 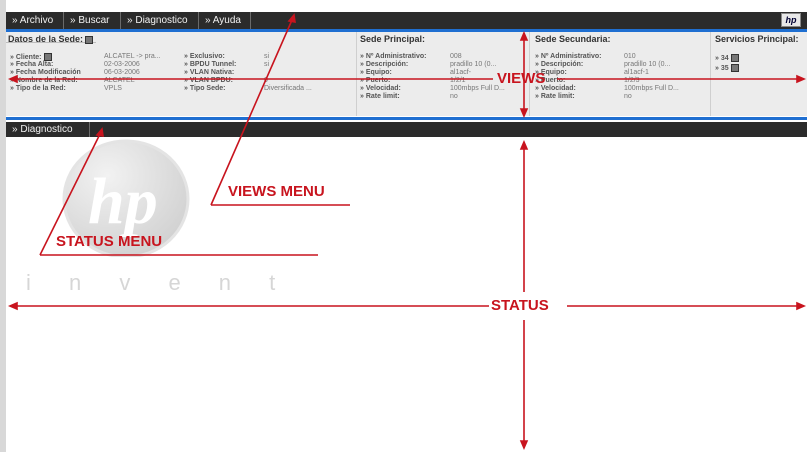 I want to click on status-annotation: STATUS, so click(x=520, y=305).